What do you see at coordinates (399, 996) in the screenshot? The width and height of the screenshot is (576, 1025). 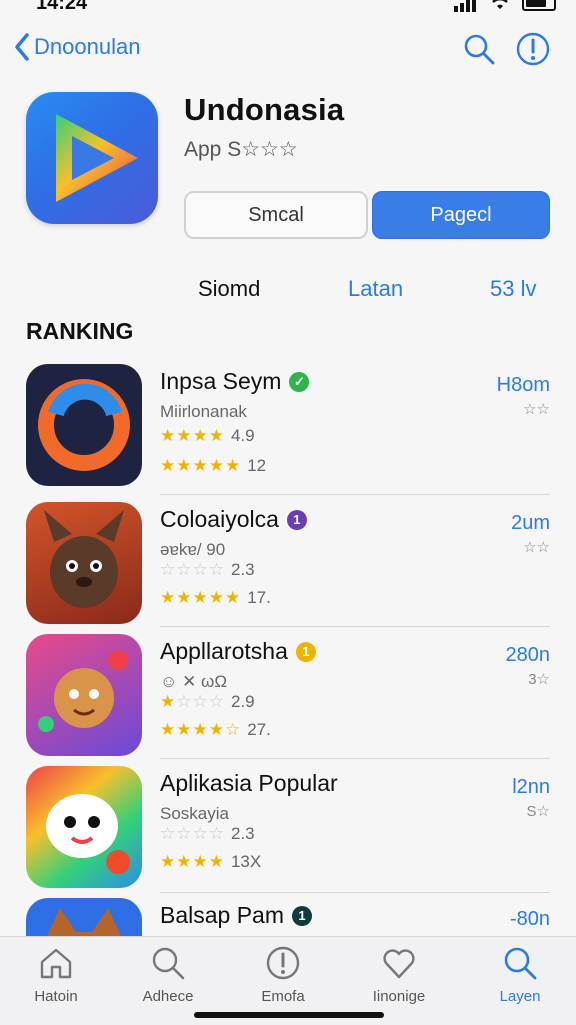 I see `tab-label: Iinonige` at bounding box center [399, 996].